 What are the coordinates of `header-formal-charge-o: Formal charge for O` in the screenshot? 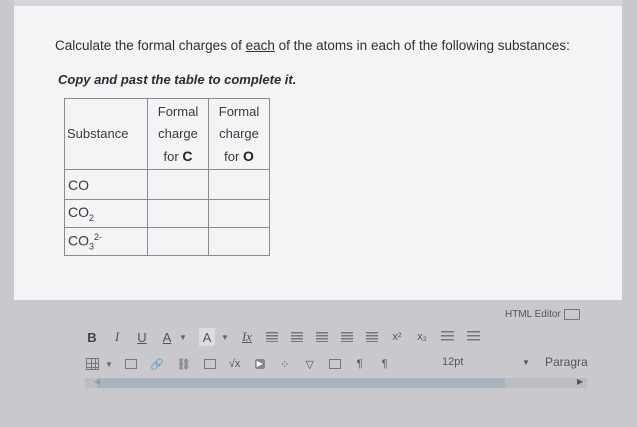 It's located at (239, 134).